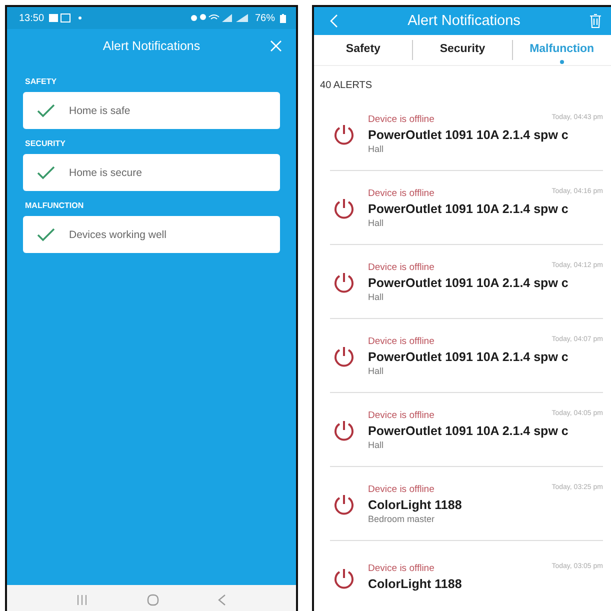 This screenshot has width=611, height=611. What do you see at coordinates (462, 50) in the screenshot?
I see `tab: Security` at bounding box center [462, 50].